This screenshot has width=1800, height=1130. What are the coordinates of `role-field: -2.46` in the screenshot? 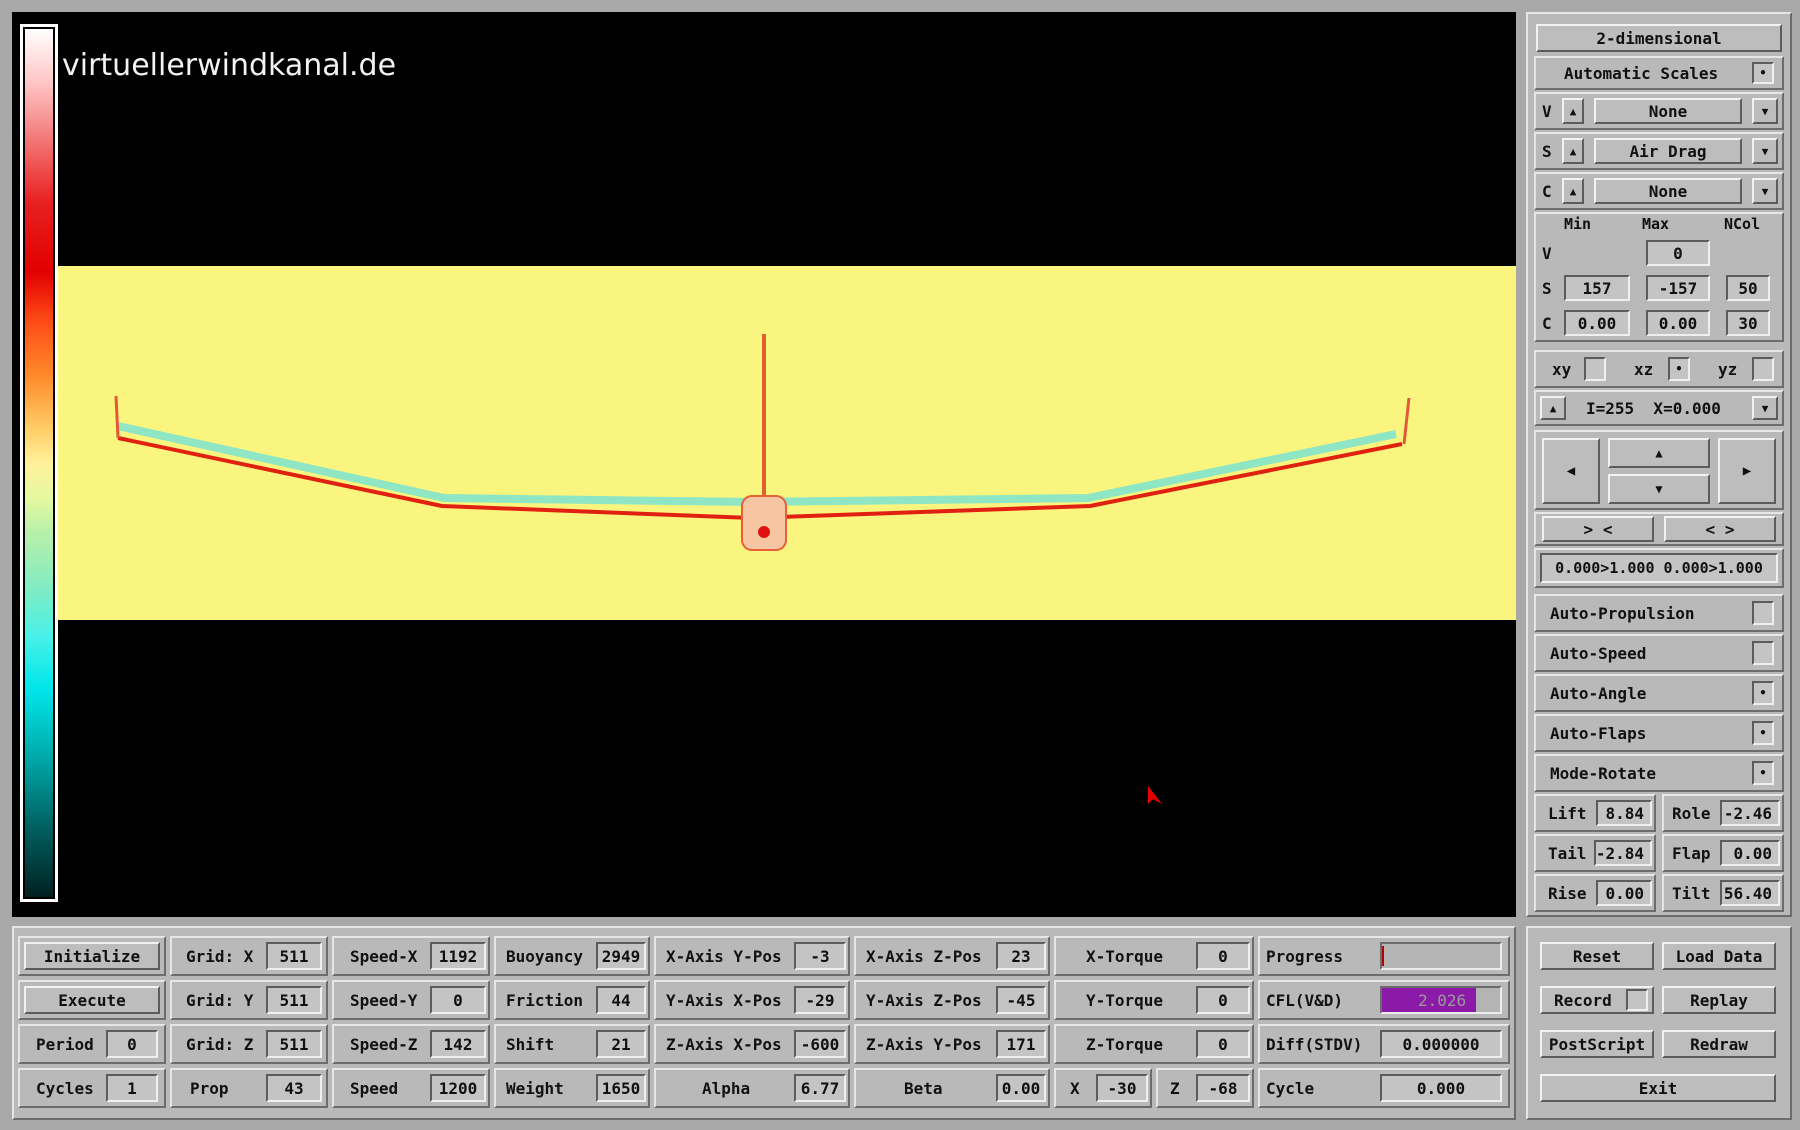 It's located at (1750, 813).